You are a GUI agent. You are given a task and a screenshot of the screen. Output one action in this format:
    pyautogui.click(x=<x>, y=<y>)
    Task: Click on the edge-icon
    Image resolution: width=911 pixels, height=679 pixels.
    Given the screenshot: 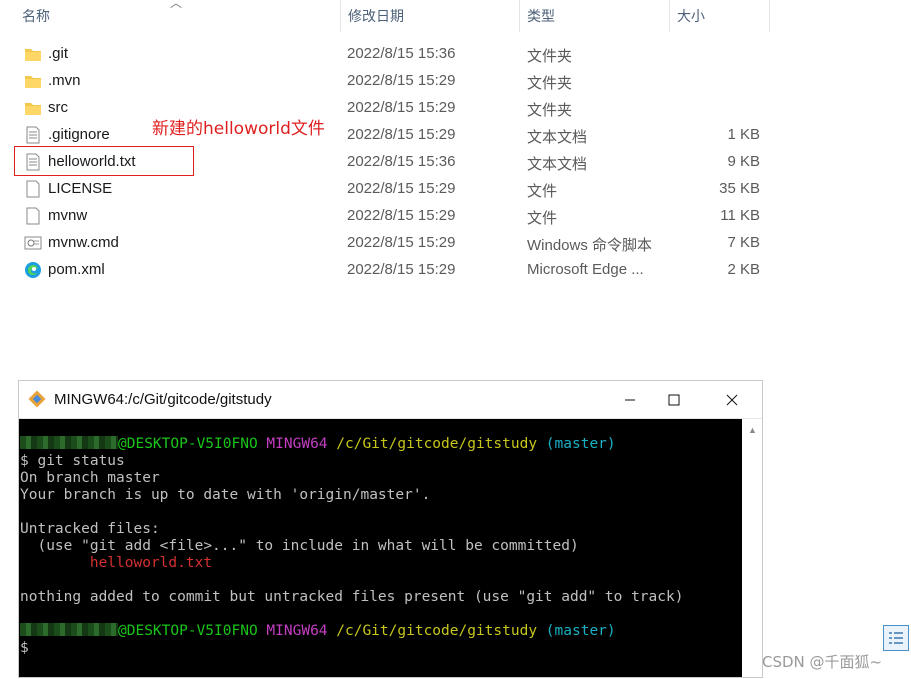 What is the action you would take?
    pyautogui.click(x=33, y=270)
    